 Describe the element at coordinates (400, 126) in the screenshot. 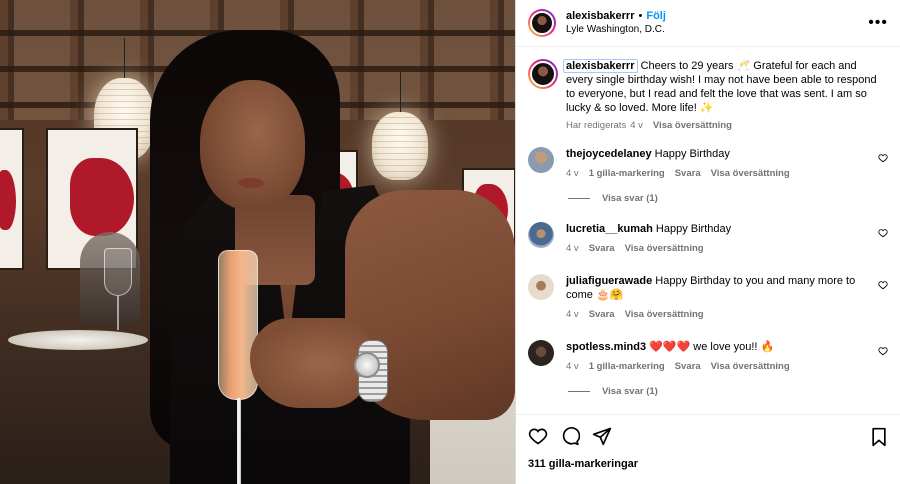

I see `pendant-lamp` at that location.